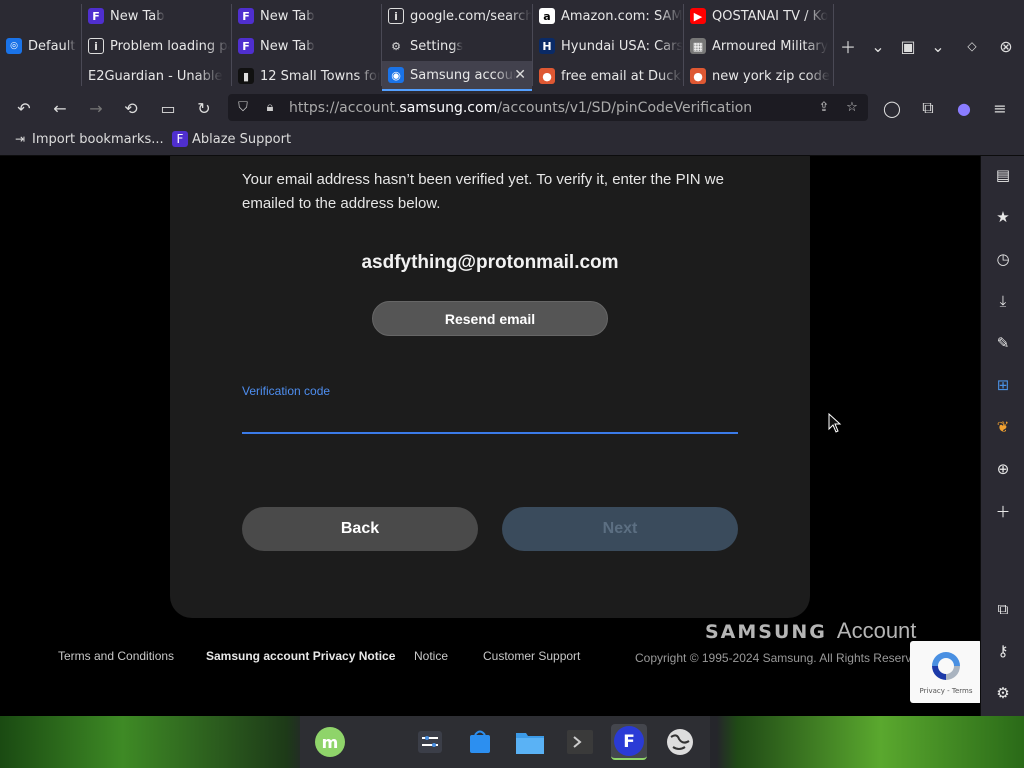  I want to click on svg-text: F, so click(629, 742).